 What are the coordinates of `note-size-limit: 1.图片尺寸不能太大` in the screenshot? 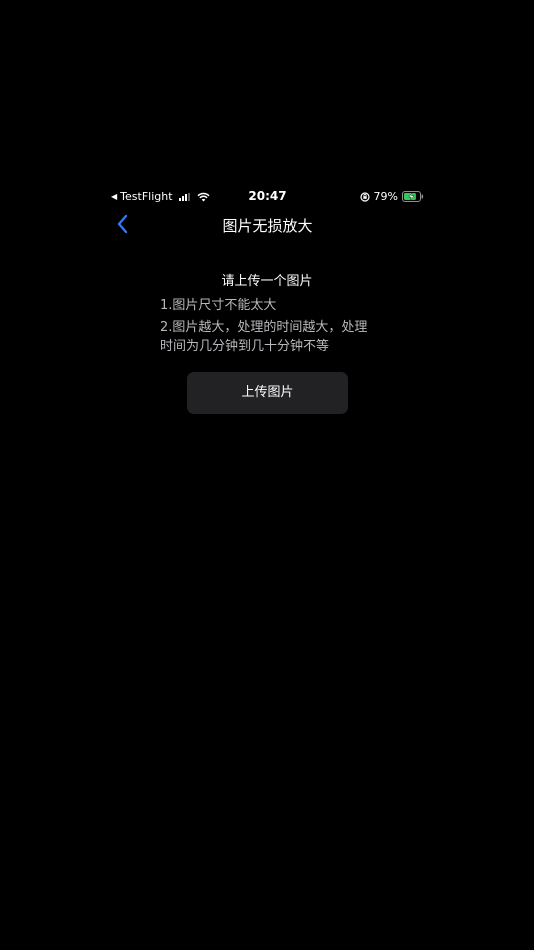 It's located at (218, 305).